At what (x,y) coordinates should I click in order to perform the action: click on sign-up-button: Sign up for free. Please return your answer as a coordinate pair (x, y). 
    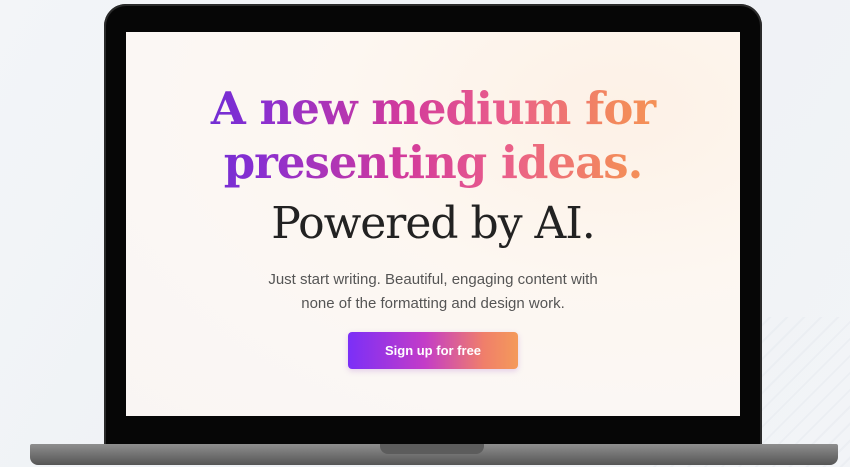
    Looking at the image, I should click on (433, 350).